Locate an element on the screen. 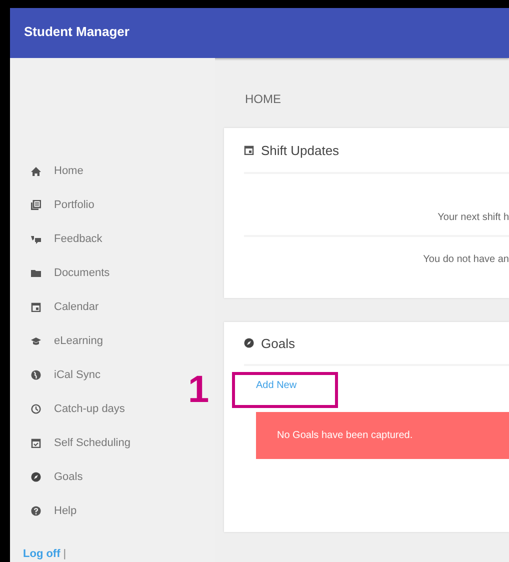 Image resolution: width=509 pixels, height=562 pixels. nav-item: Goals is located at coordinates (49, 477).